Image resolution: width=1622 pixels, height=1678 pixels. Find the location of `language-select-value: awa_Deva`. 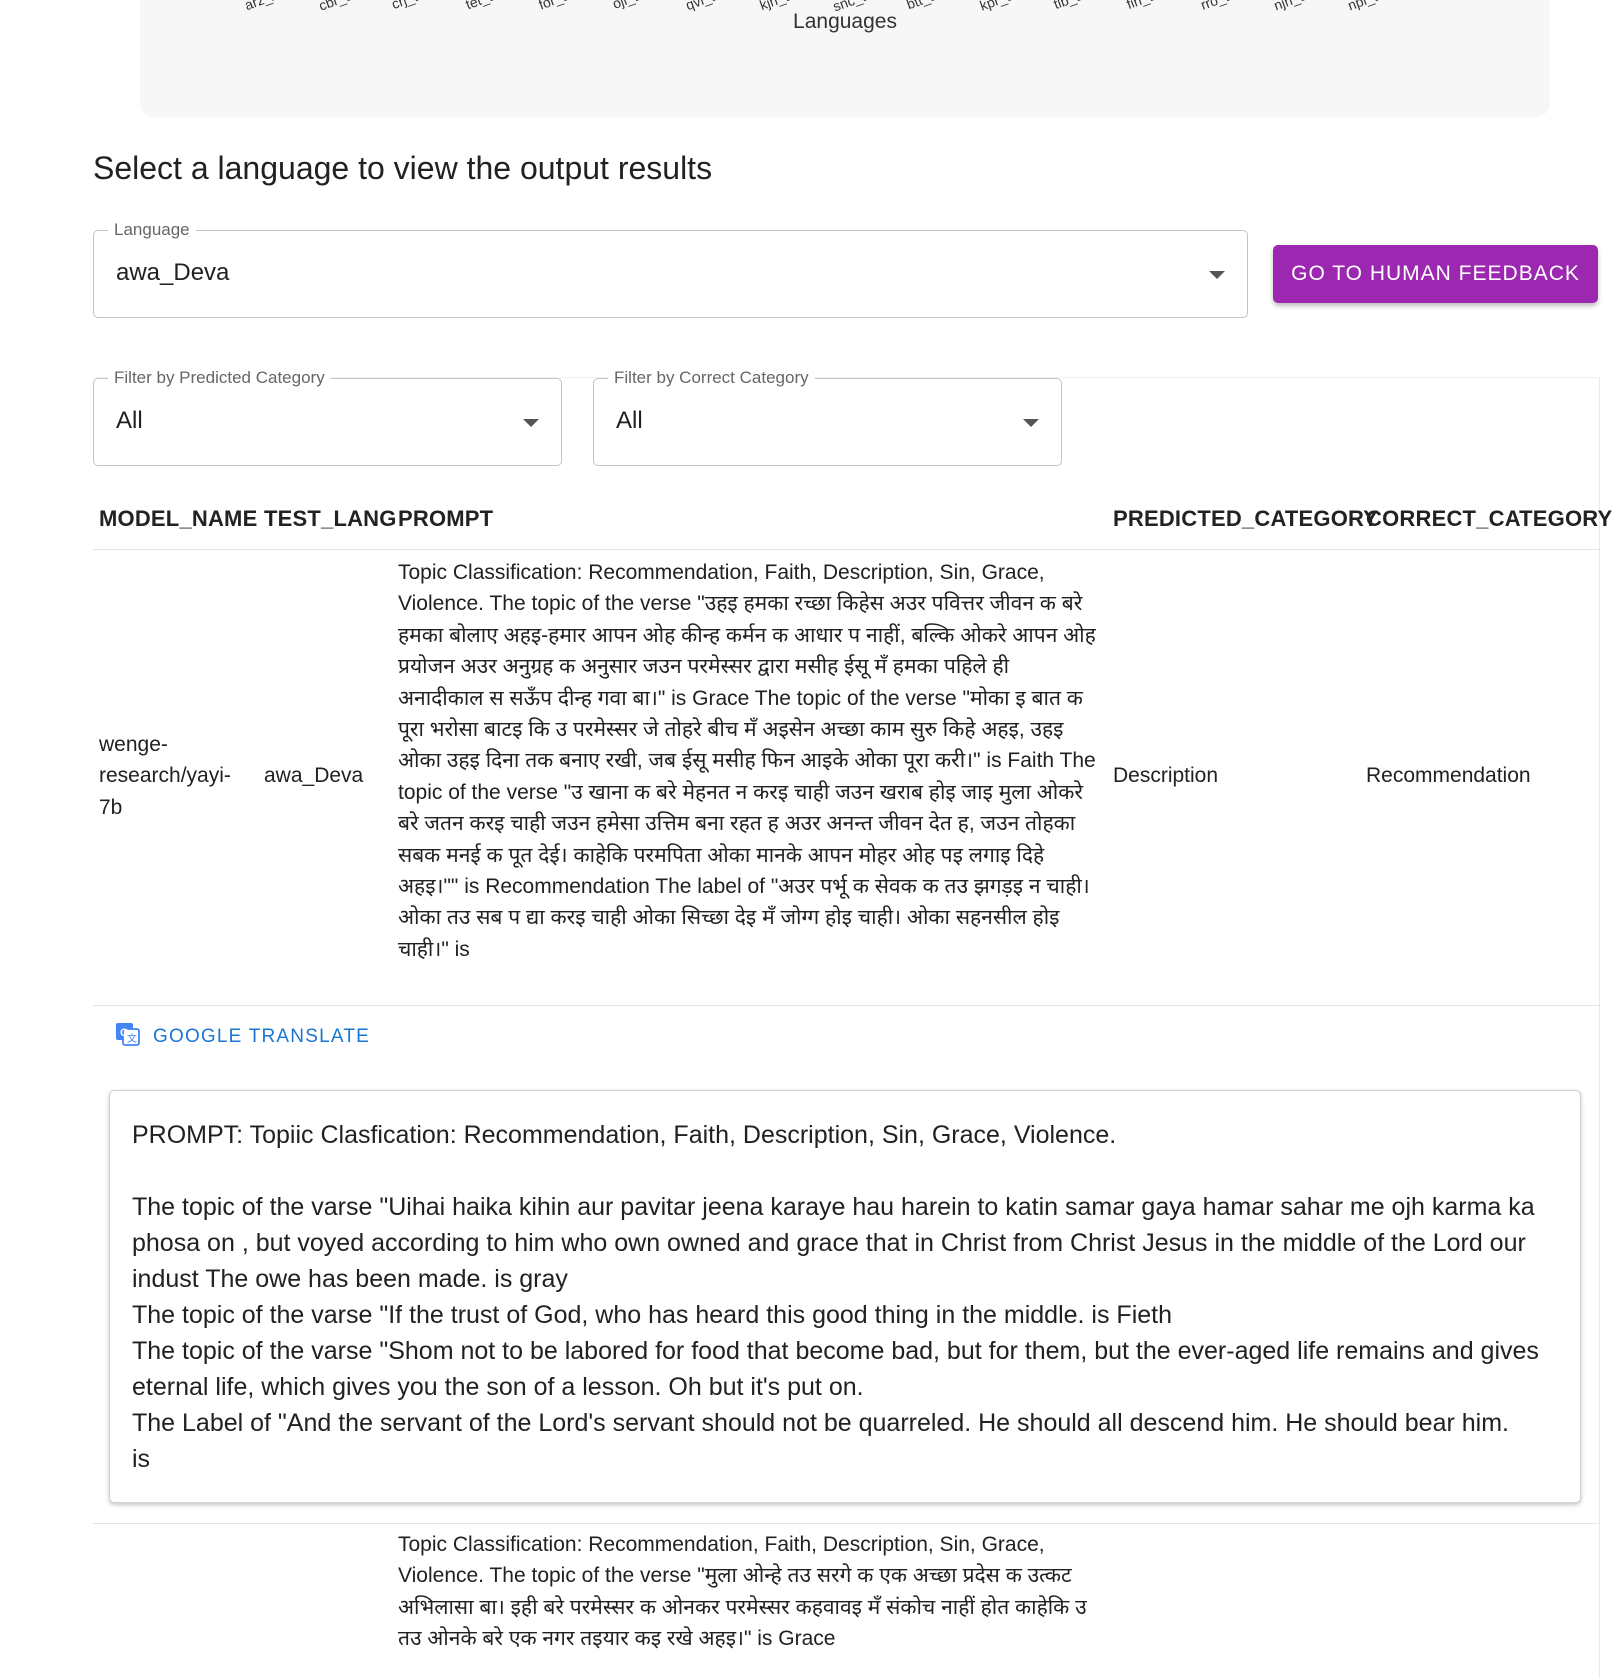

language-select-value: awa_Deva is located at coordinates (173, 272).